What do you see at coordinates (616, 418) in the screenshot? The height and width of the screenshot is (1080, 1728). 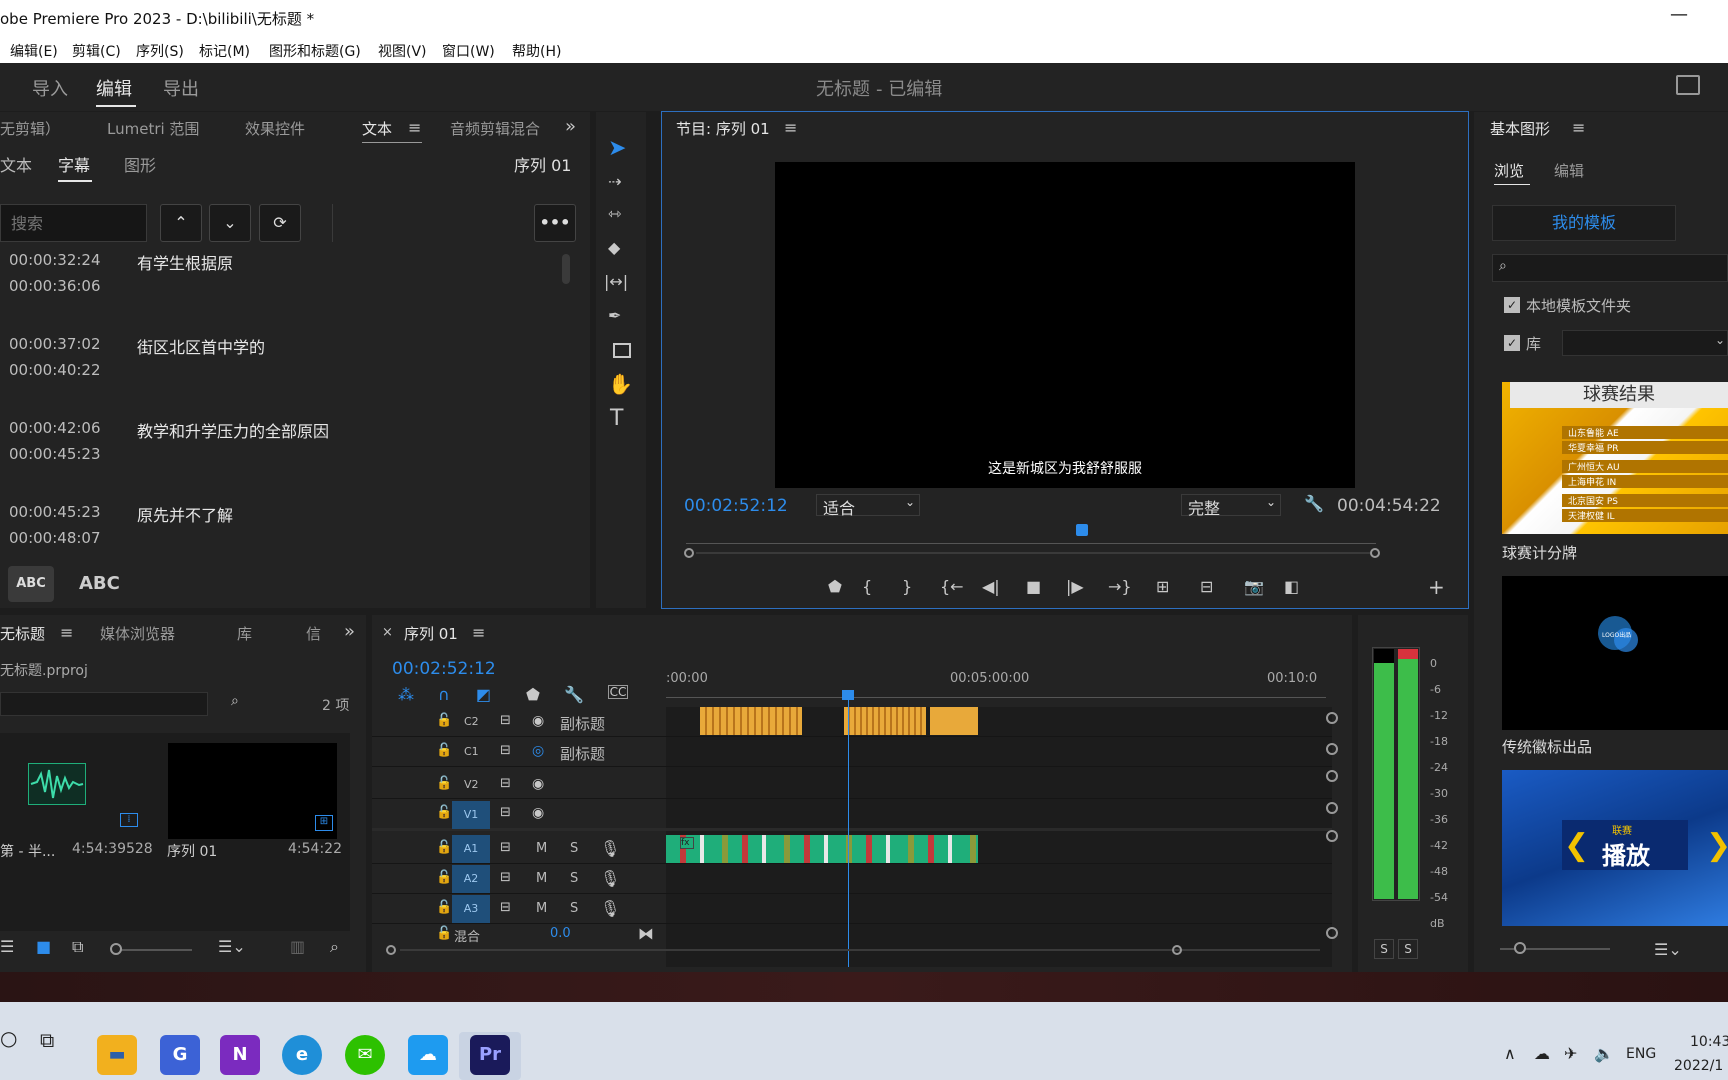 I see `type-tool-icon: T` at bounding box center [616, 418].